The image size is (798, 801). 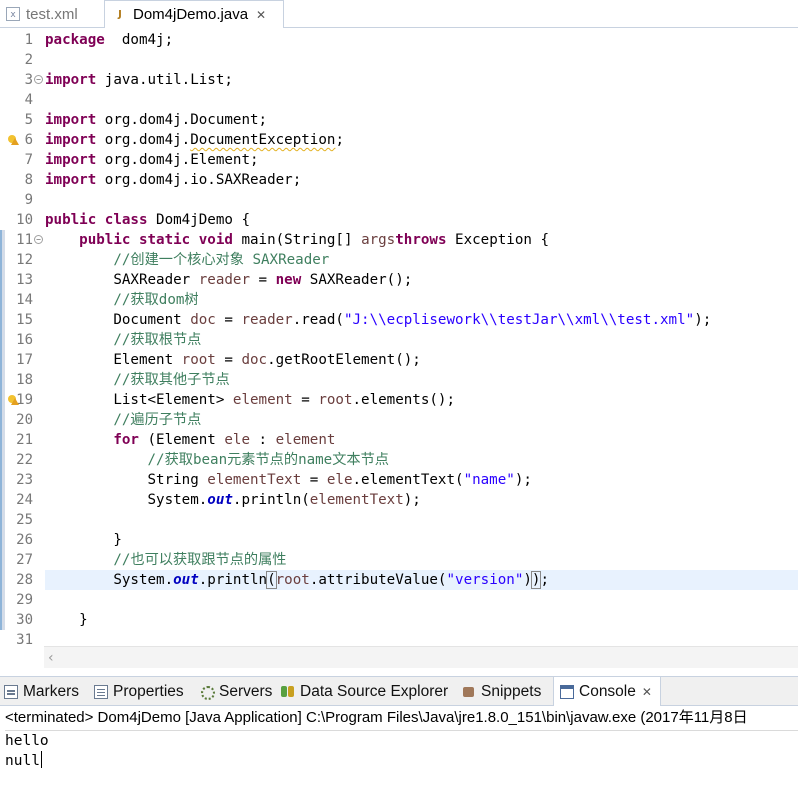 What do you see at coordinates (527, 580) in the screenshot?
I see `code-token: )` at bounding box center [527, 580].